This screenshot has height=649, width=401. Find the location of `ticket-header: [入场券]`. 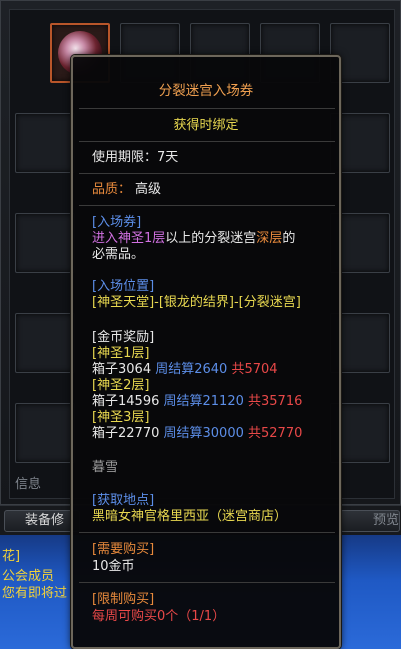

ticket-header: [入场券] is located at coordinates (117, 222).